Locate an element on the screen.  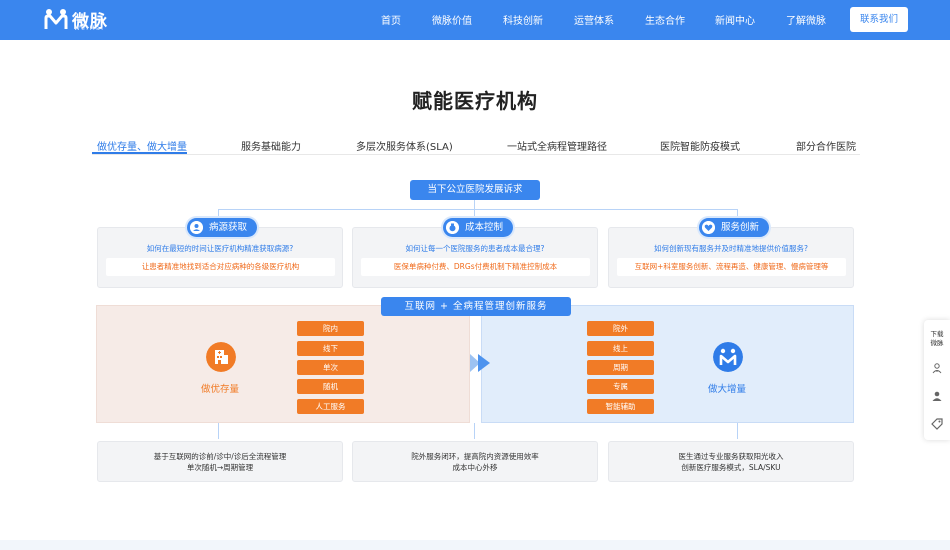
nav-news: 新闻中心 is located at coordinates (735, 19).